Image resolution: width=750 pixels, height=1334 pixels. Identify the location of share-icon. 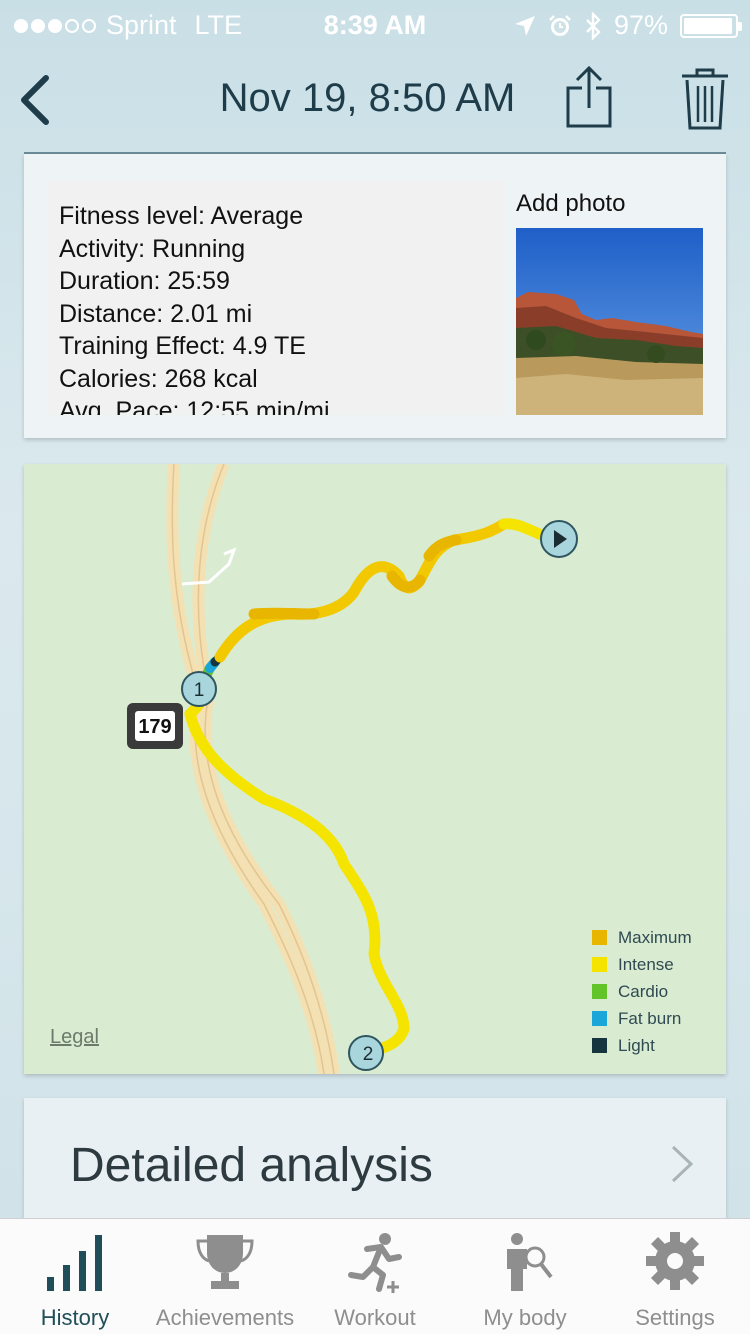
(589, 97).